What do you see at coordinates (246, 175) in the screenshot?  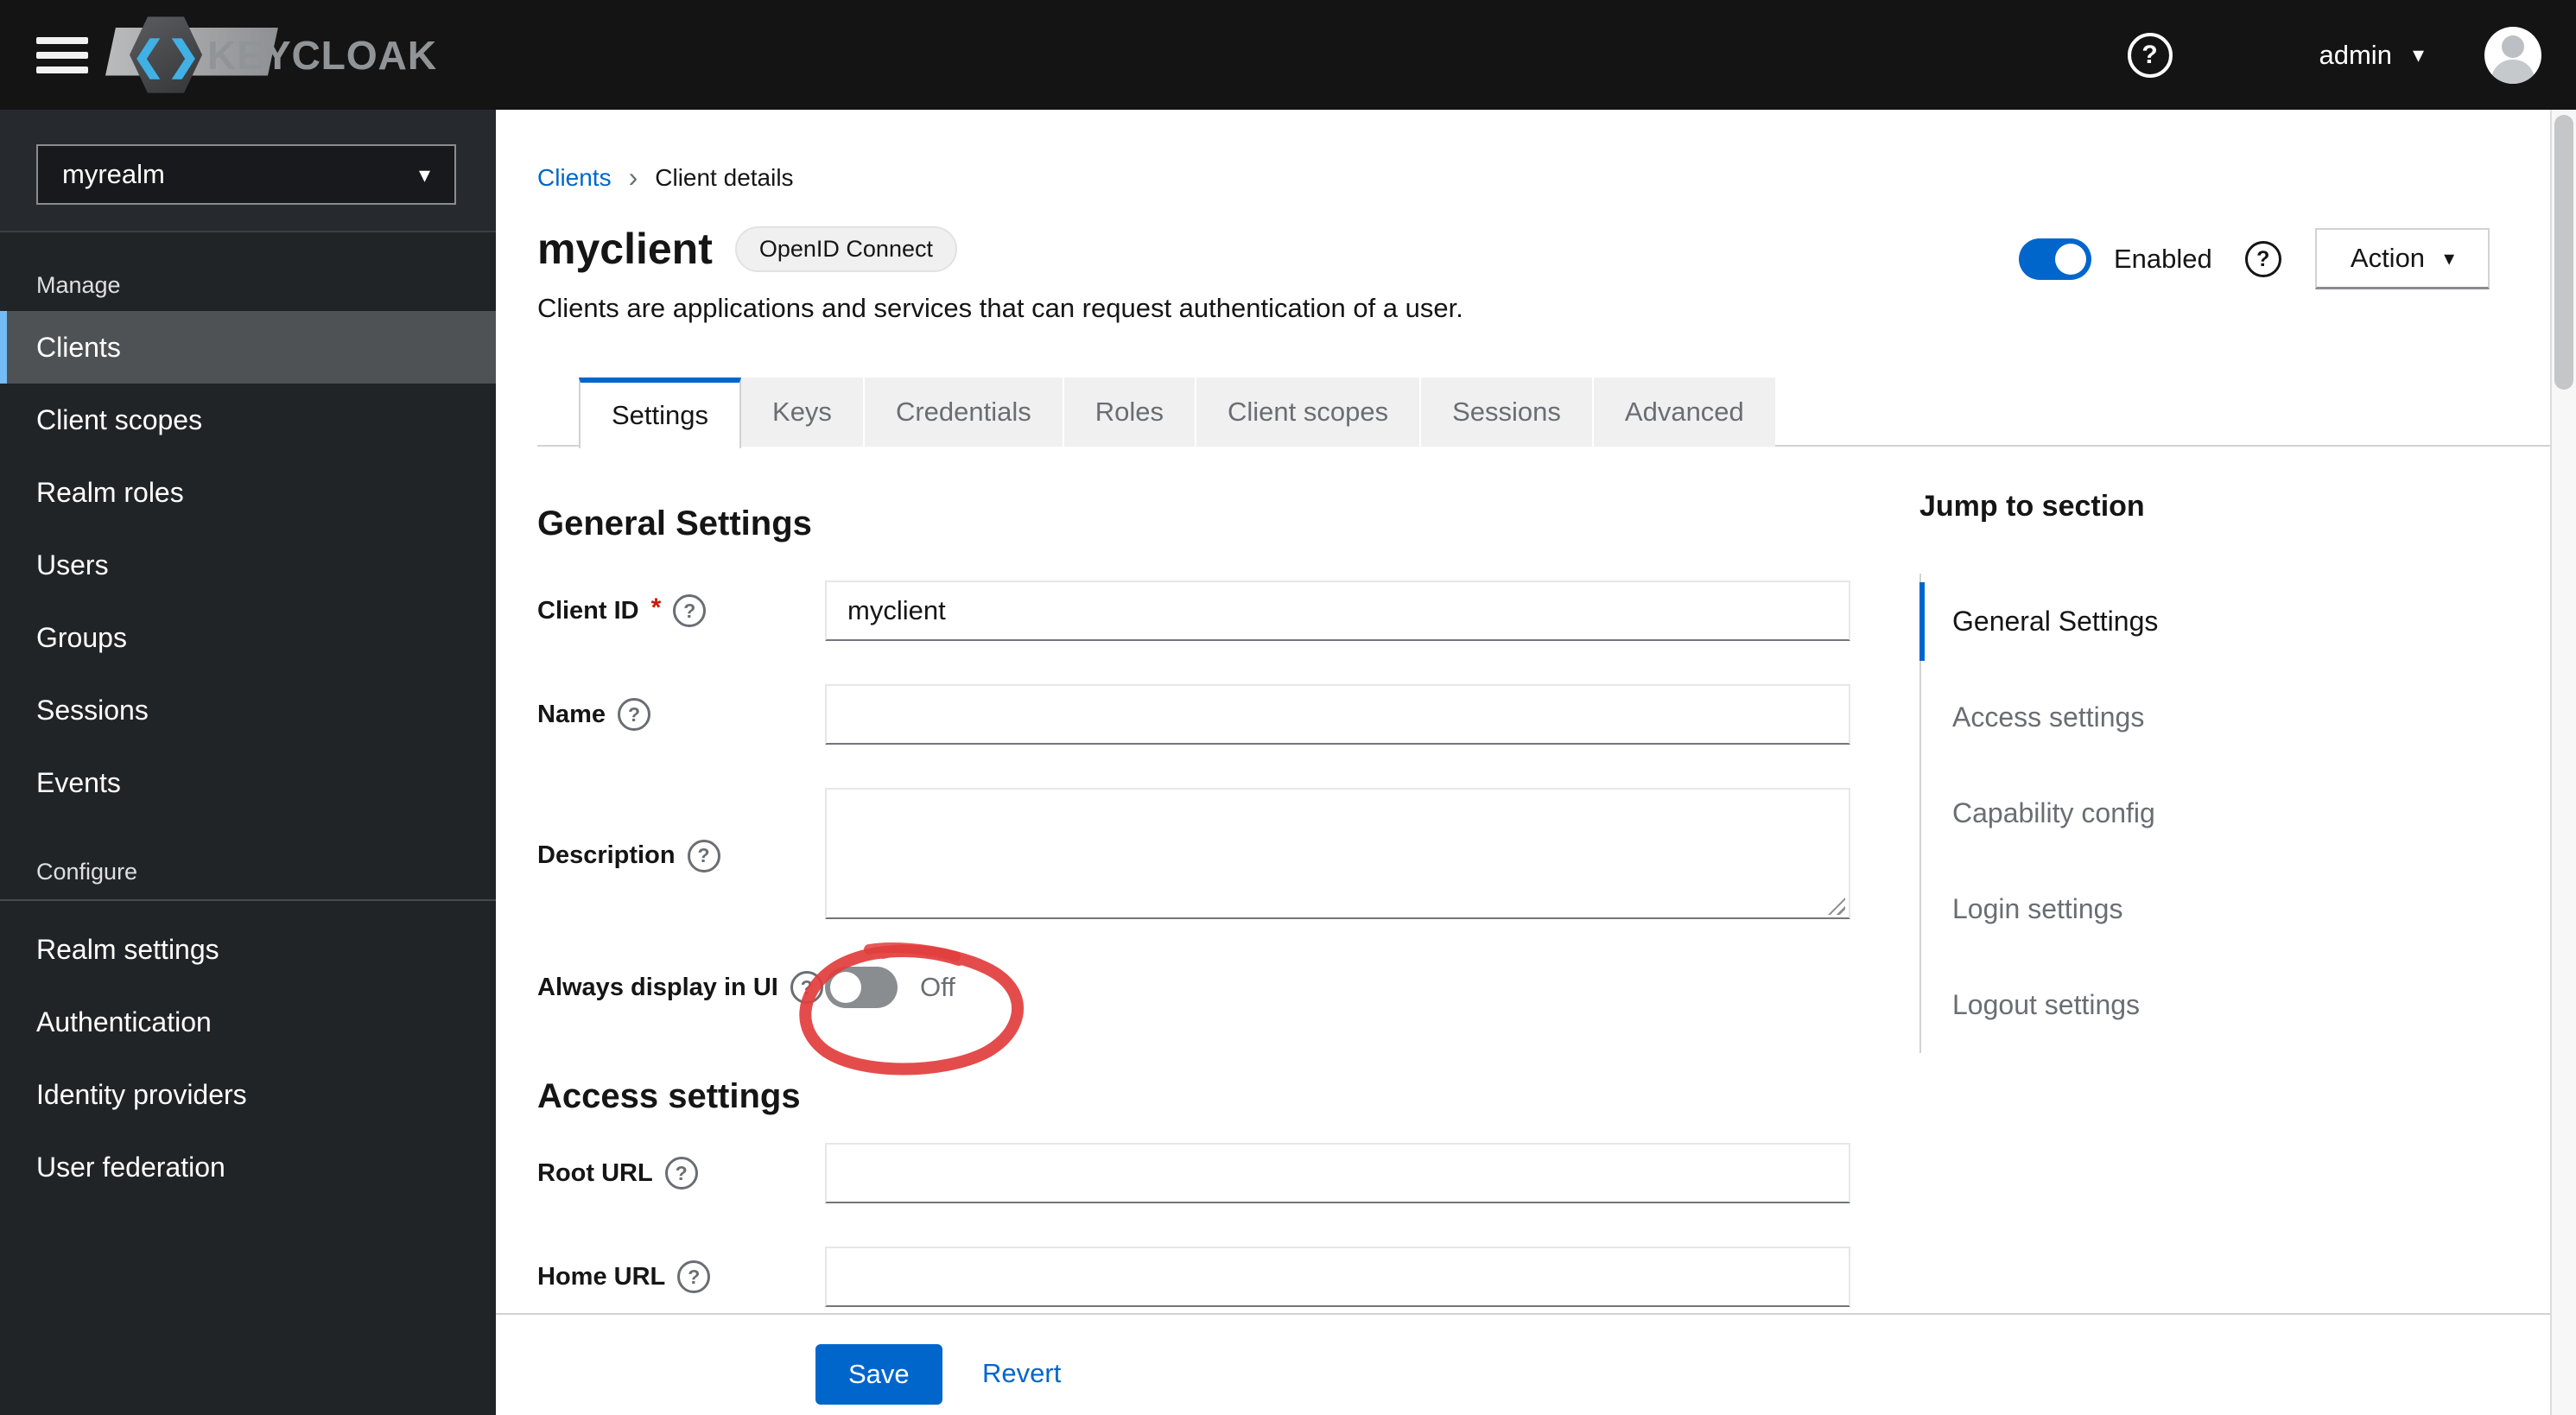 I see `realm-selector: myrealm ▾` at bounding box center [246, 175].